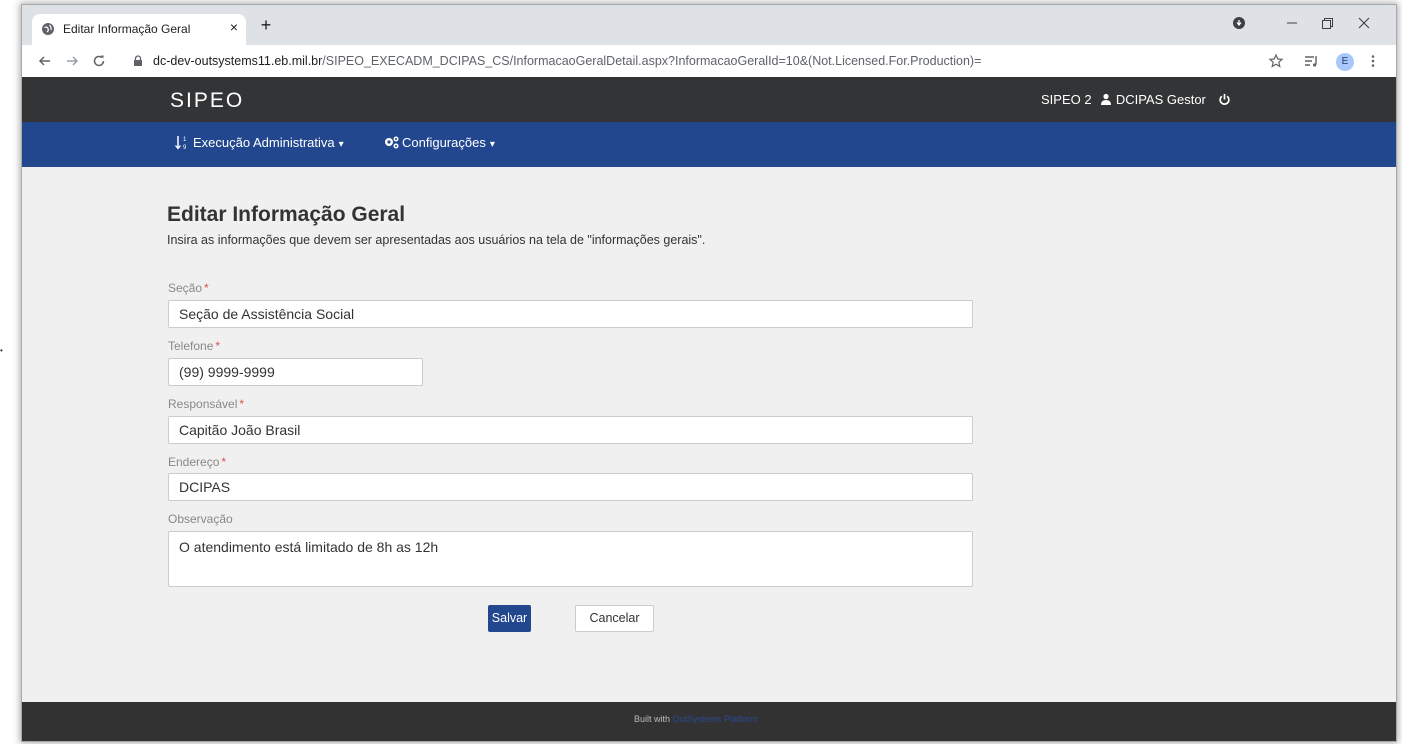  I want to click on brand-logo: SIPEO, so click(207, 101).